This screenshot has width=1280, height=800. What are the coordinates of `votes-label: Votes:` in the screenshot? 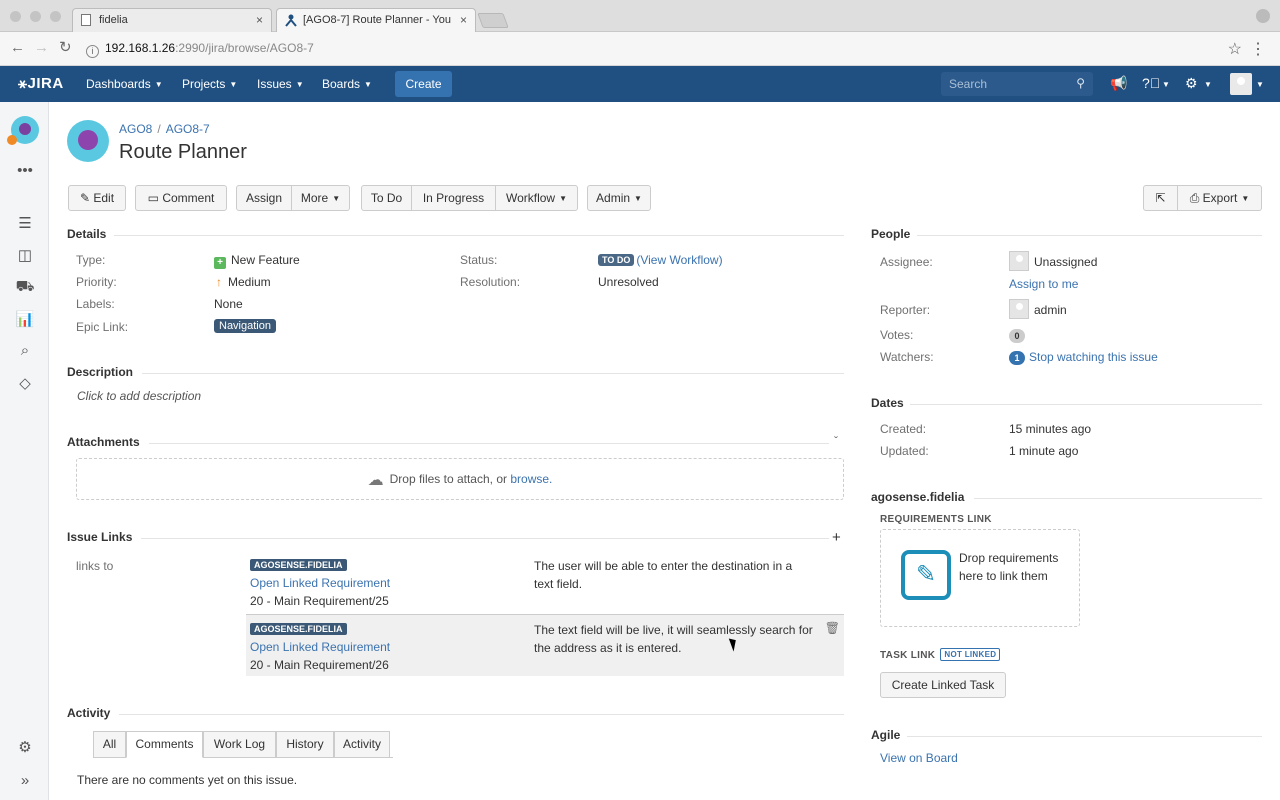 It's located at (897, 335).